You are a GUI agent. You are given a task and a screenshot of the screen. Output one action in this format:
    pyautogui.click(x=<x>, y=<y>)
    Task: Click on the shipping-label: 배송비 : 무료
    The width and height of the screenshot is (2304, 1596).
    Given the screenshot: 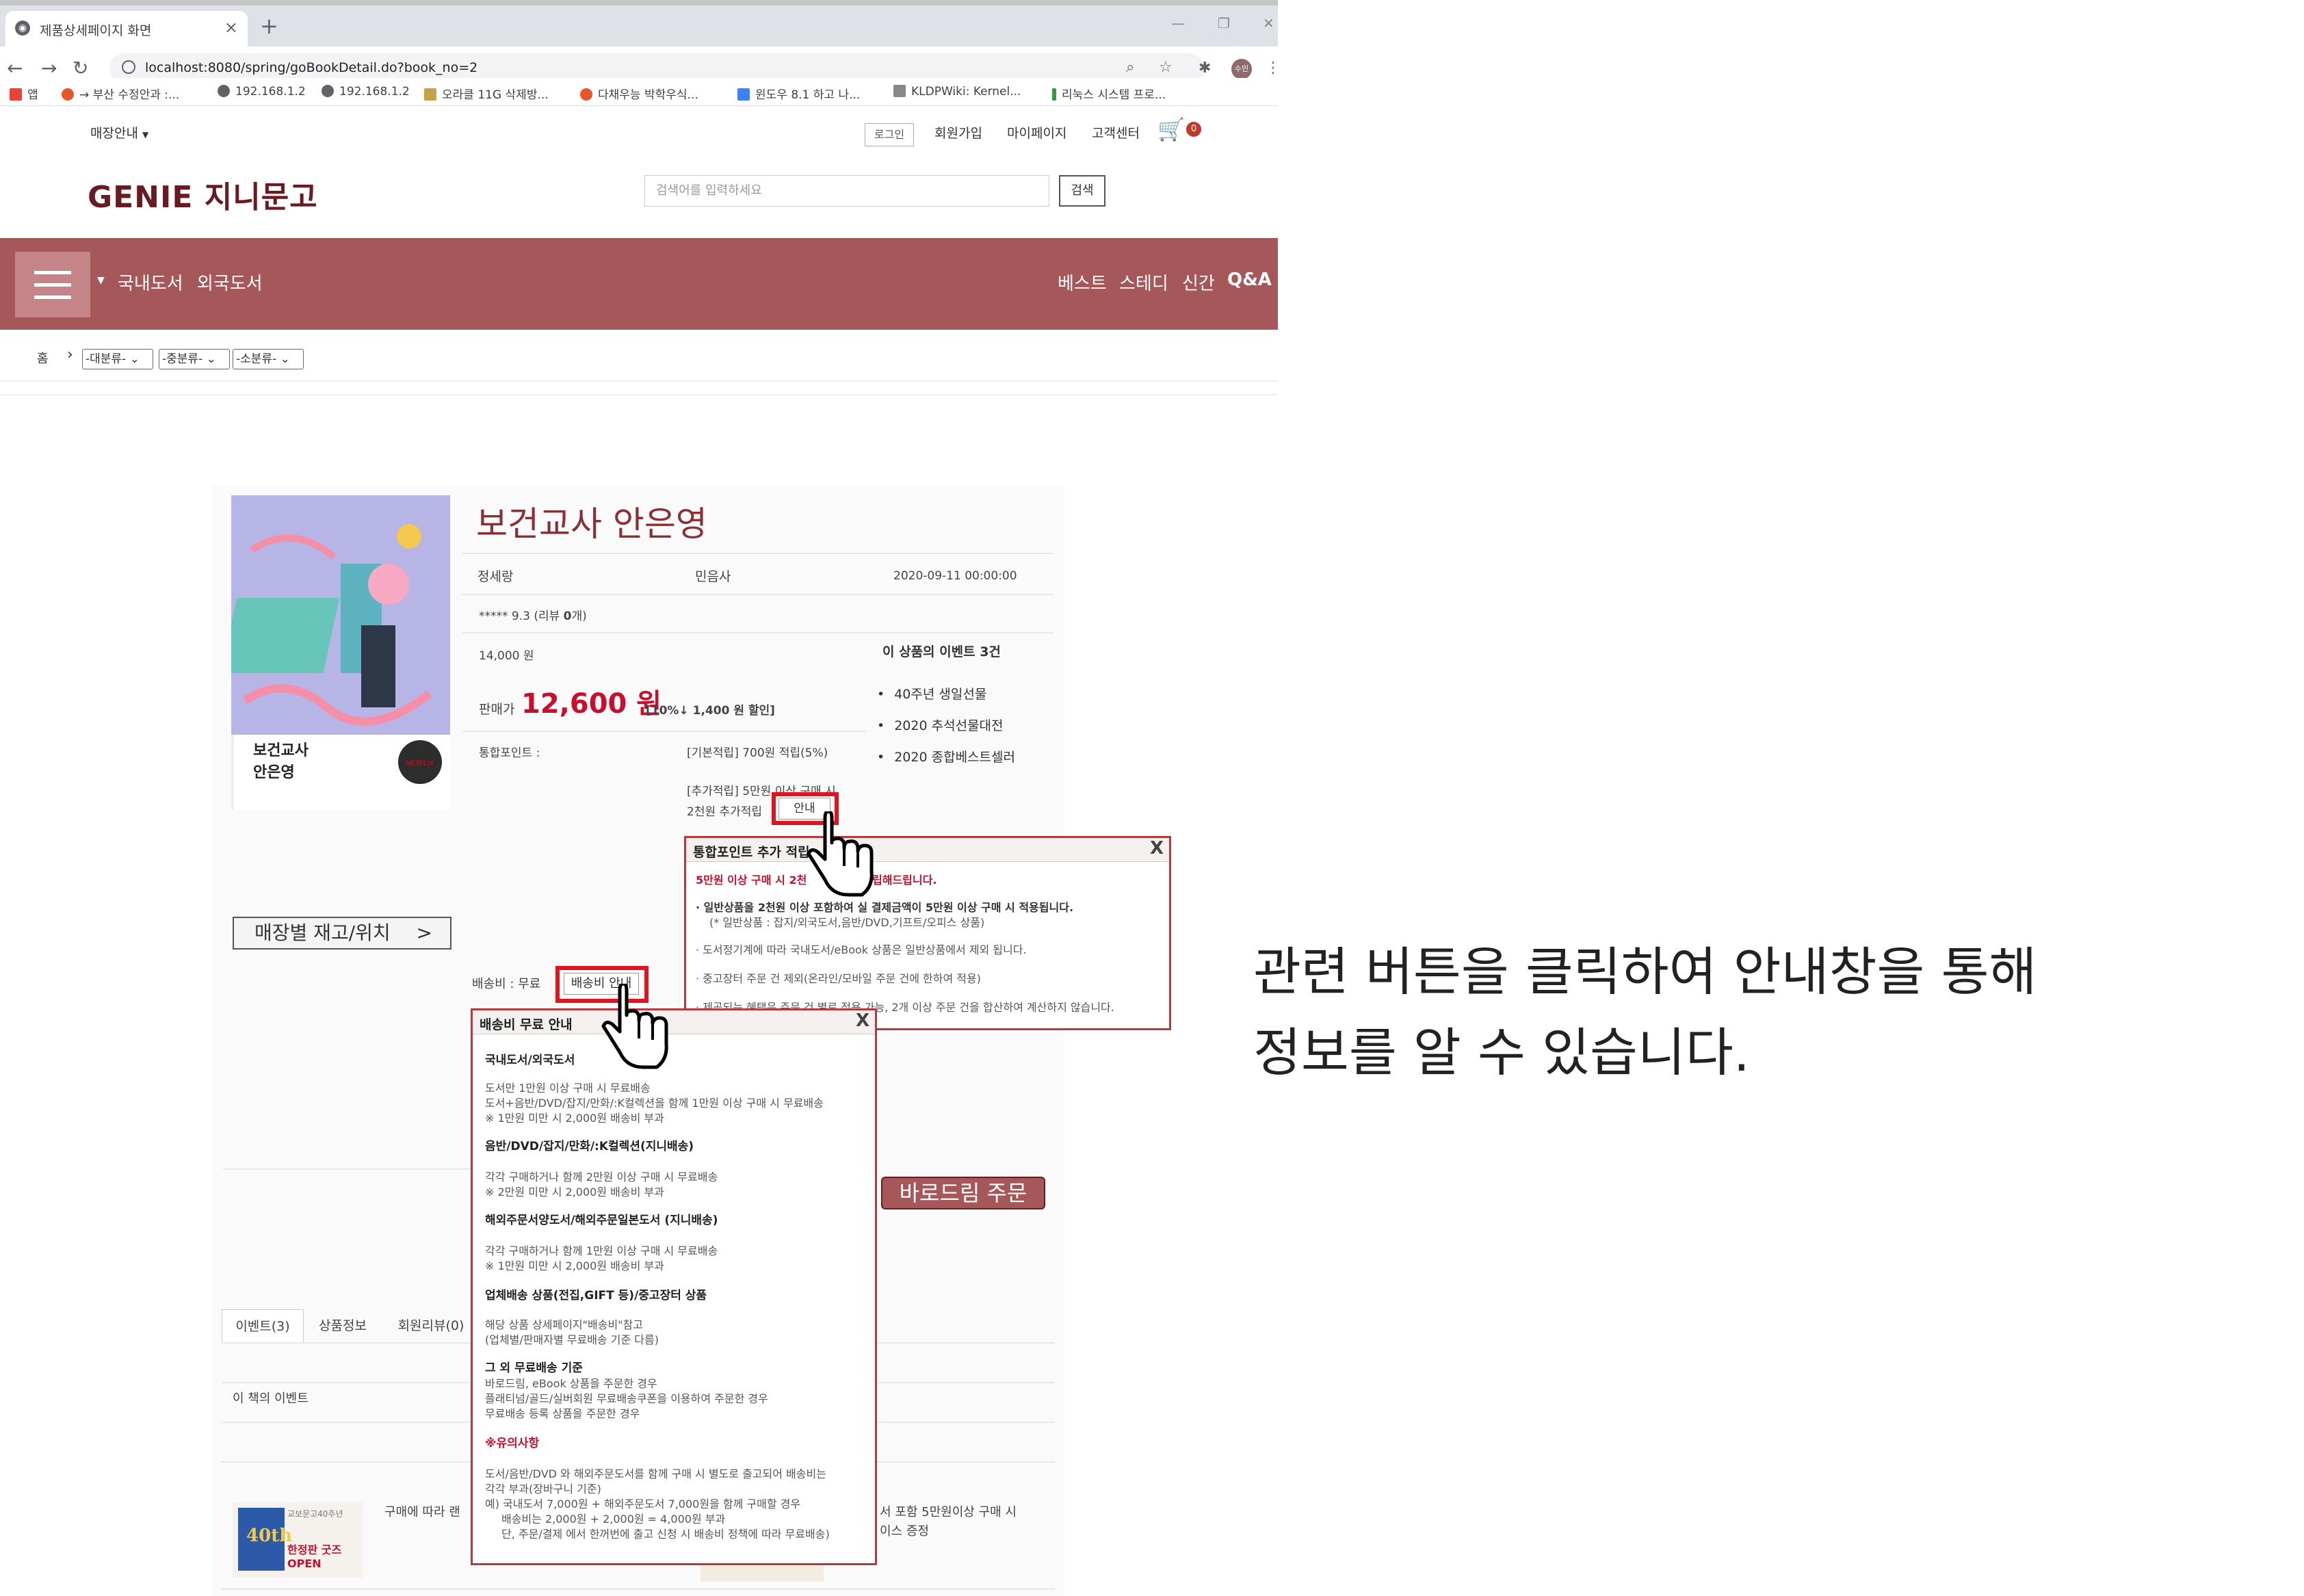 What is the action you would take?
    pyautogui.click(x=506, y=984)
    